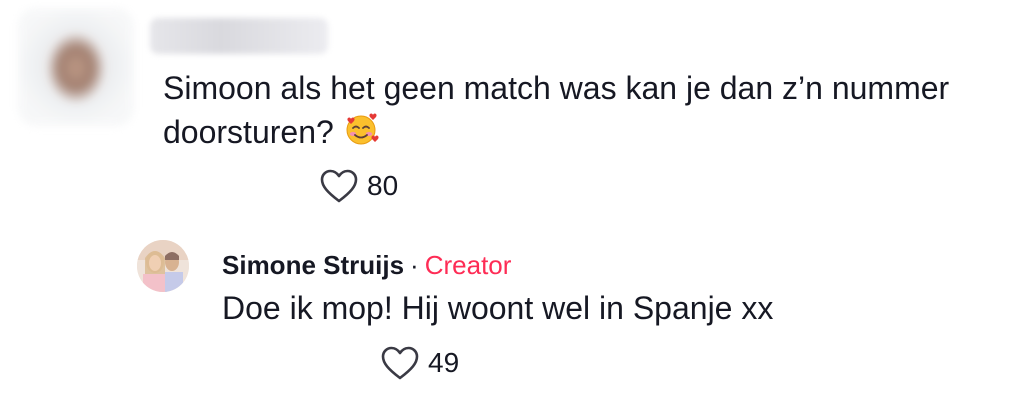 Image resolution: width=1024 pixels, height=404 pixels. What do you see at coordinates (498, 308) in the screenshot?
I see `reply-text: Doe ik mop! Hij woont wel in Spanje xx` at bounding box center [498, 308].